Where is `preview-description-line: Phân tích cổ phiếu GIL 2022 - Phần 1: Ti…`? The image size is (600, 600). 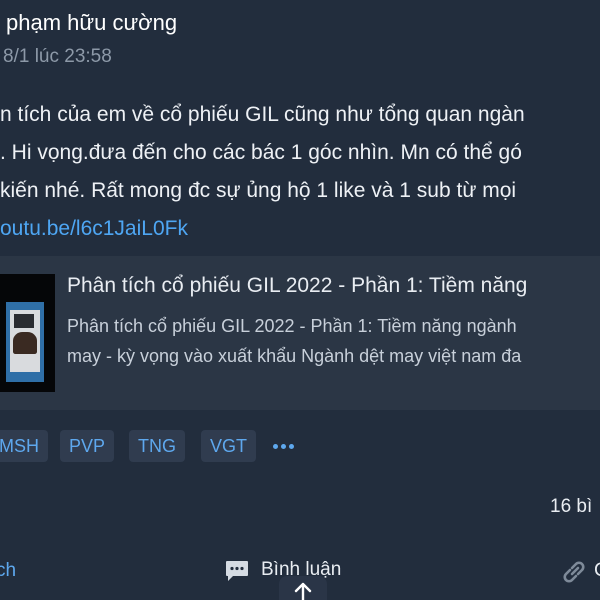
preview-description-line: Phân tích cổ phiếu GIL 2022 - Phần 1: Ti… is located at coordinates (292, 326).